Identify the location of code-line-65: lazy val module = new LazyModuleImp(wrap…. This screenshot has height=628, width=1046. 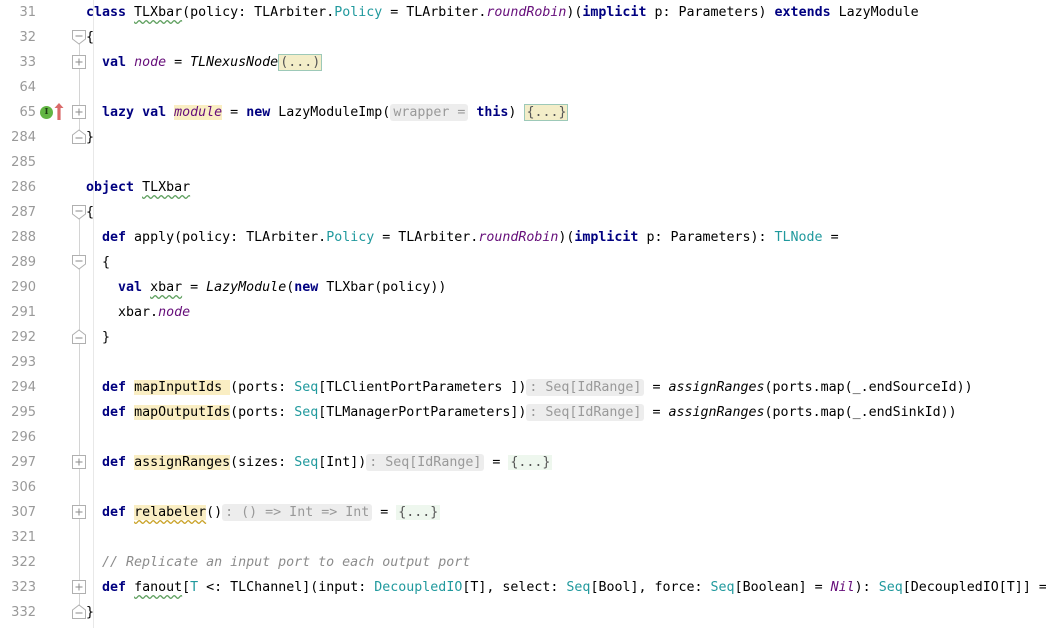
(327, 112).